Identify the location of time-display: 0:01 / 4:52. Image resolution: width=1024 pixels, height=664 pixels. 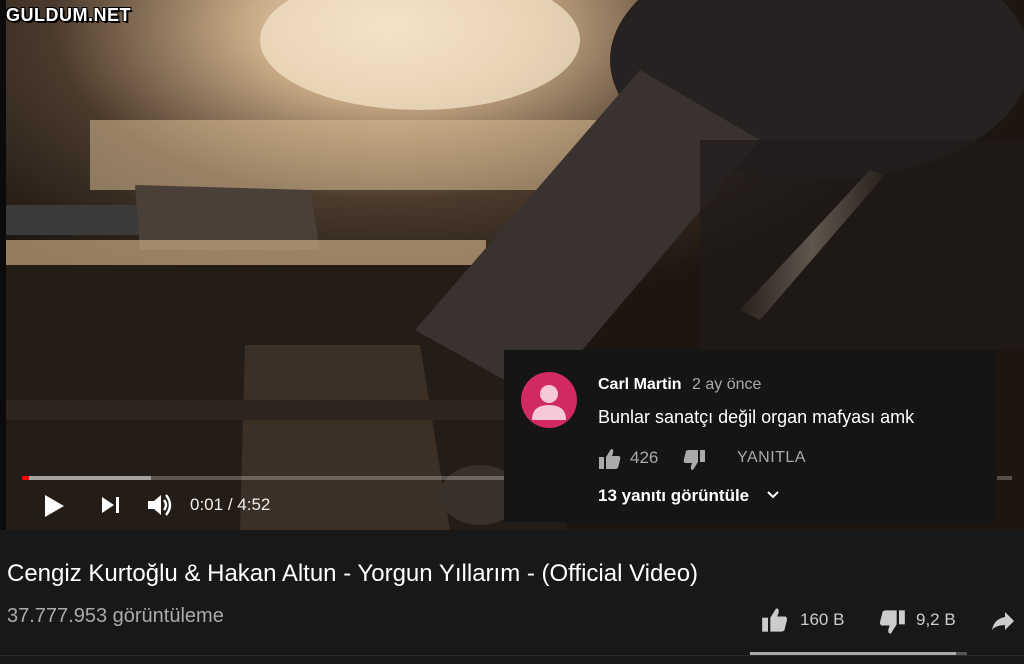
(230, 505).